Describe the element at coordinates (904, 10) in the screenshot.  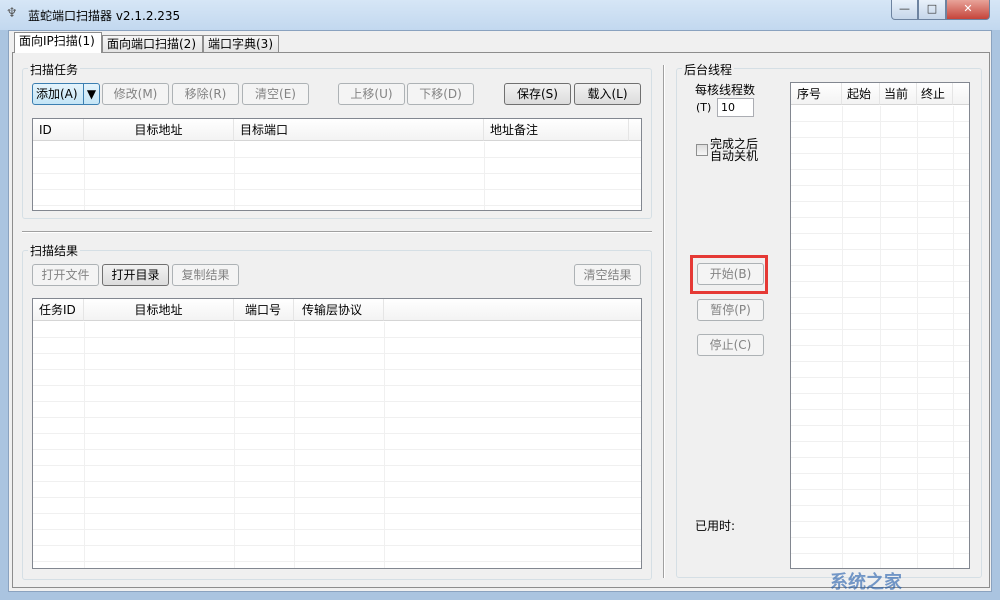
I see `minimize-button: —` at that location.